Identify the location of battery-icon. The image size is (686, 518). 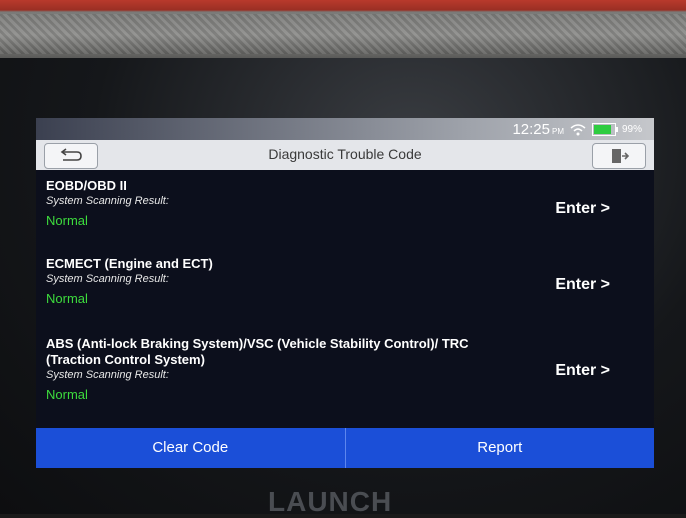
(604, 129).